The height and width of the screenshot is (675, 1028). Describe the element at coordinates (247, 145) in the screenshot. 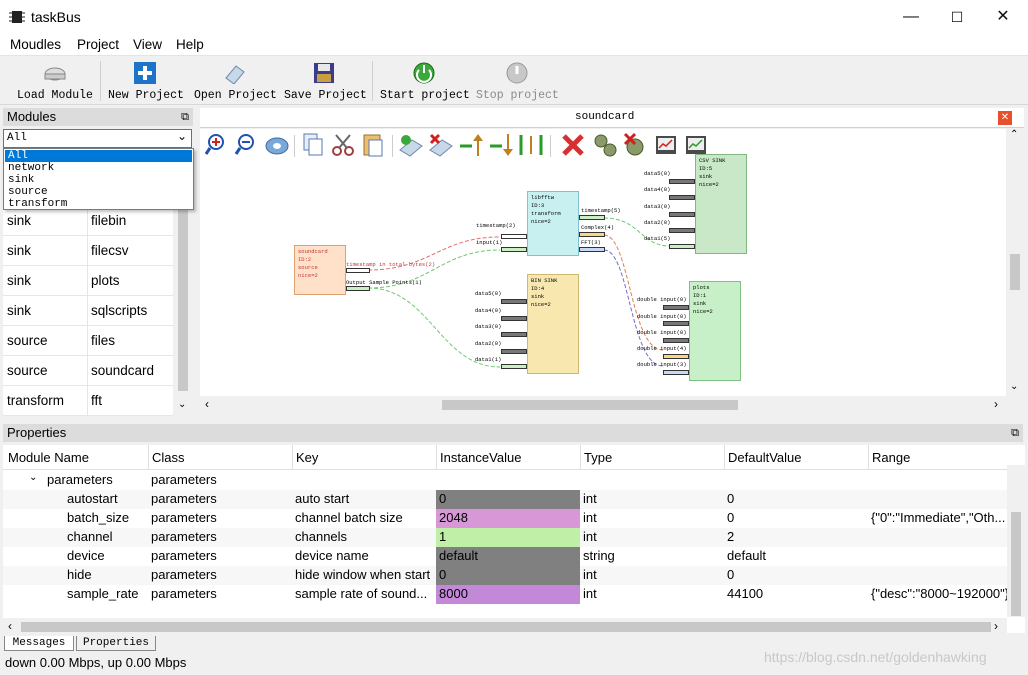

I see `zoom-out-icon` at that location.